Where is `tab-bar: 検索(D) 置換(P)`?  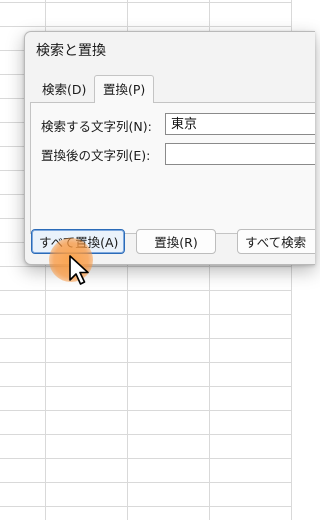 tab-bar: 検索(D) 置換(P) is located at coordinates (172, 89).